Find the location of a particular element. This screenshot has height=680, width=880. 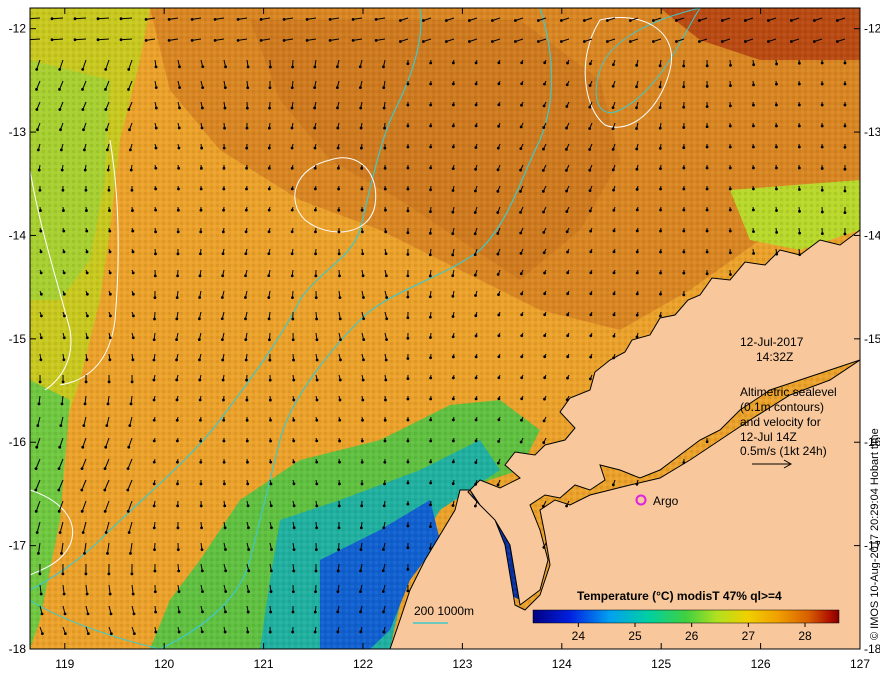

lon-tick-label: 119 is located at coordinates (64, 664).